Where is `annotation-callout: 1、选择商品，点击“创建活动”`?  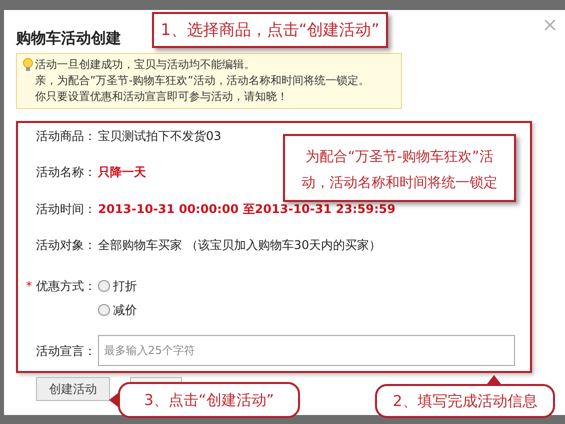
annotation-callout: 1、选择商品，点击“创建活动” is located at coordinates (270, 30).